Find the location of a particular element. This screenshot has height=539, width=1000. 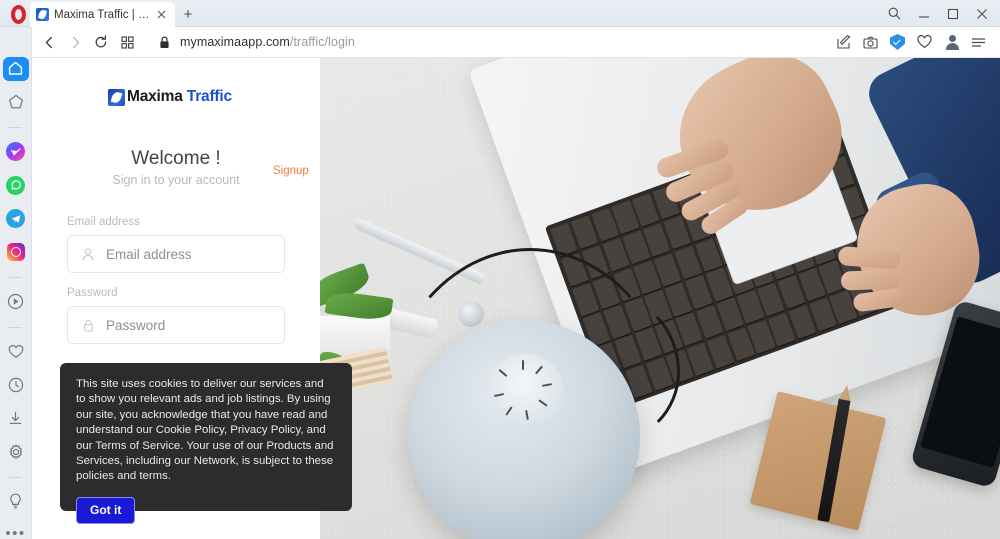

sidebar-item-downloads is located at coordinates (16, 419).